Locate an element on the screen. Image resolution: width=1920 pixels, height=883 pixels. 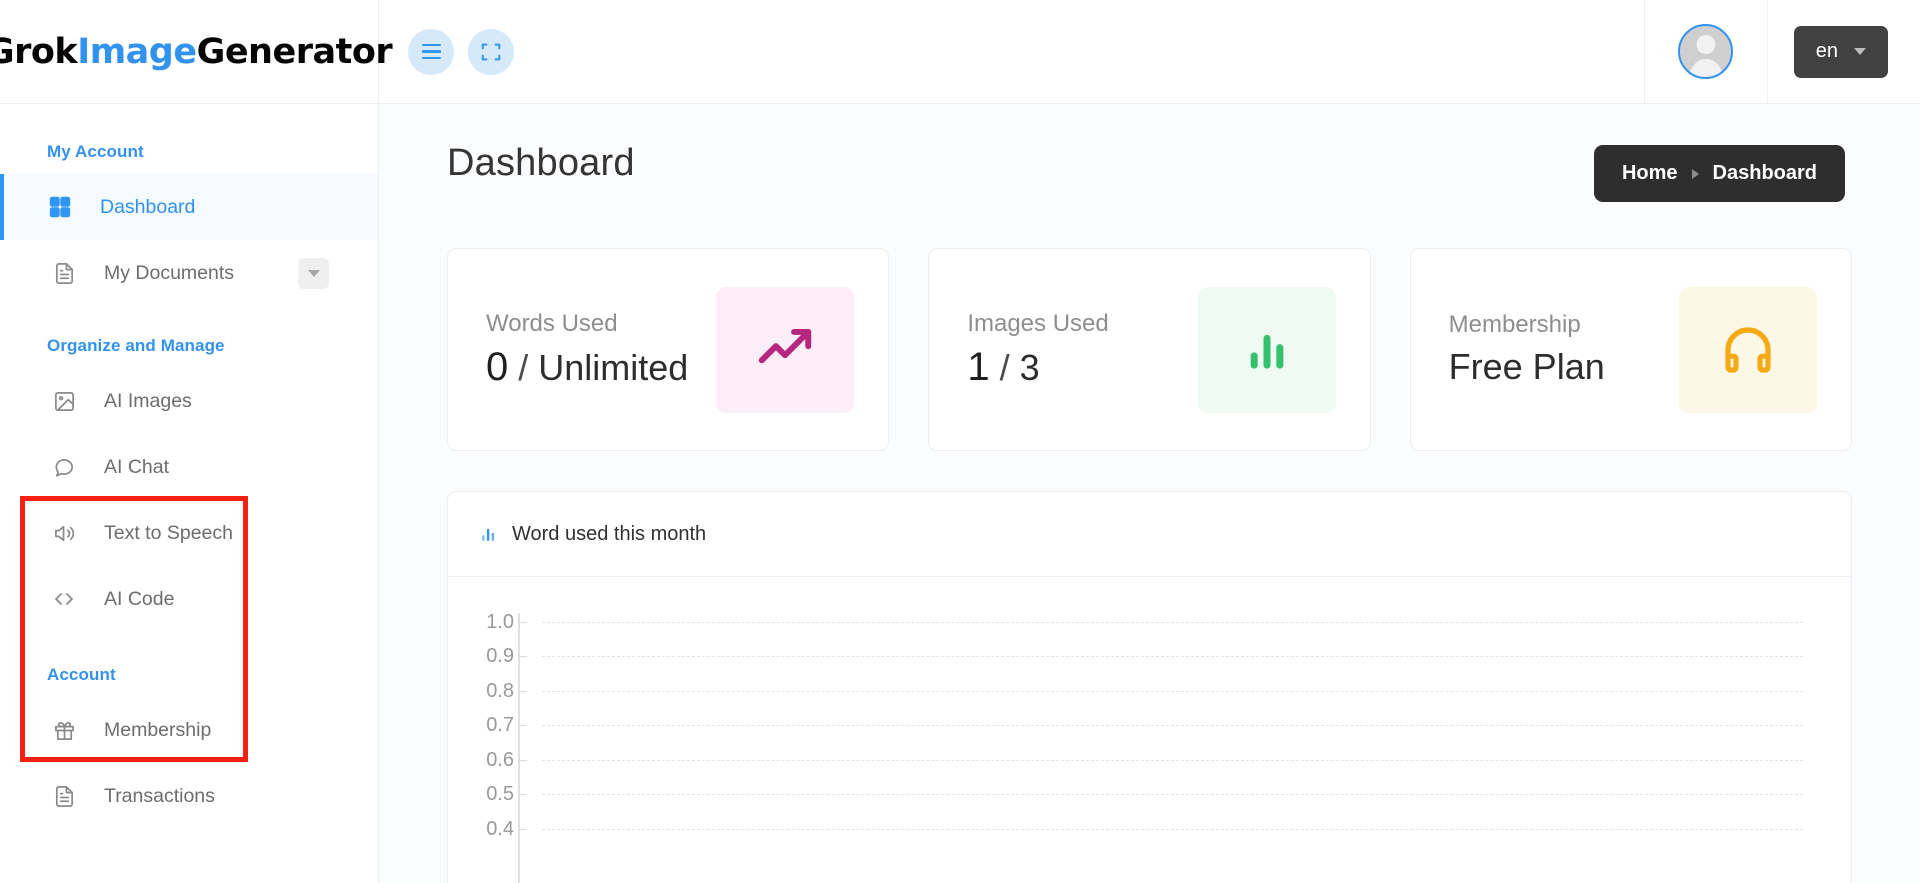
y-tick-label: 0.9 is located at coordinates (500, 656).